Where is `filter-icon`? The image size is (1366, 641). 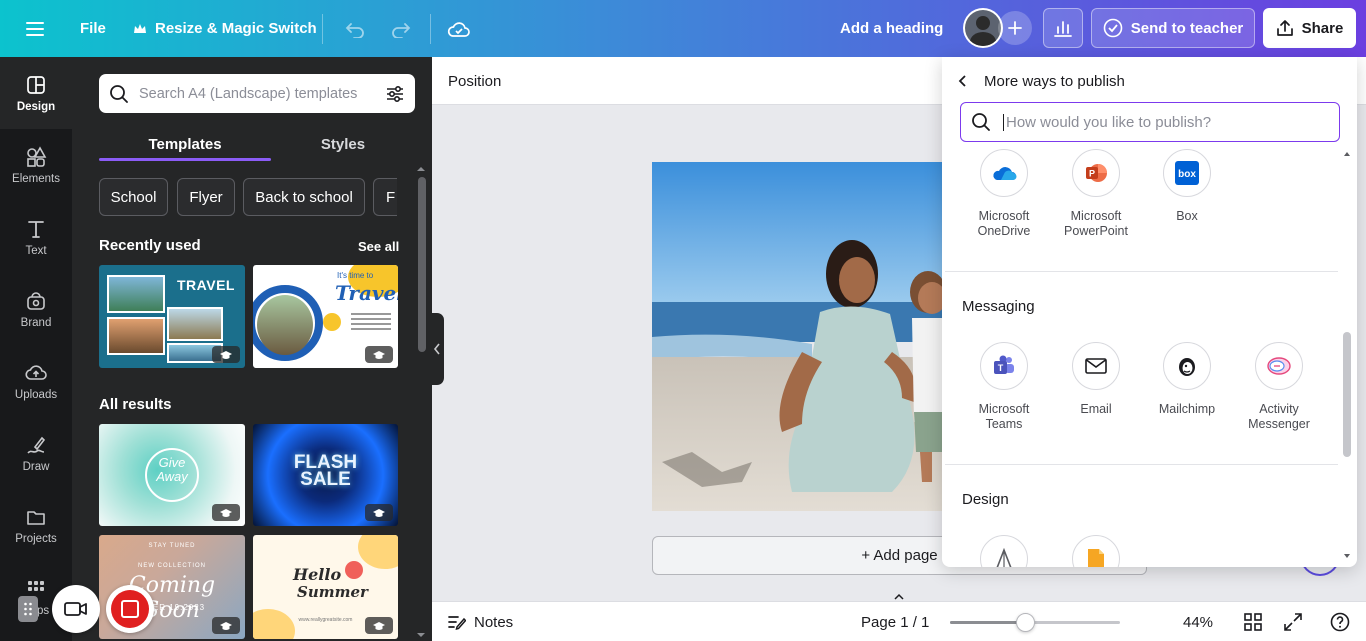 filter-icon is located at coordinates (395, 94).